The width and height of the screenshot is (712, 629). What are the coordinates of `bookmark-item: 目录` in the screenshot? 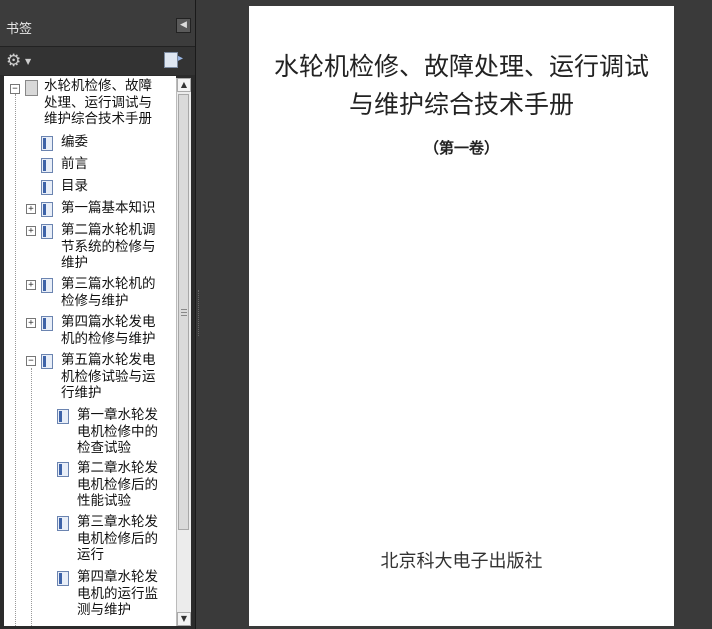 It's located at (74, 186).